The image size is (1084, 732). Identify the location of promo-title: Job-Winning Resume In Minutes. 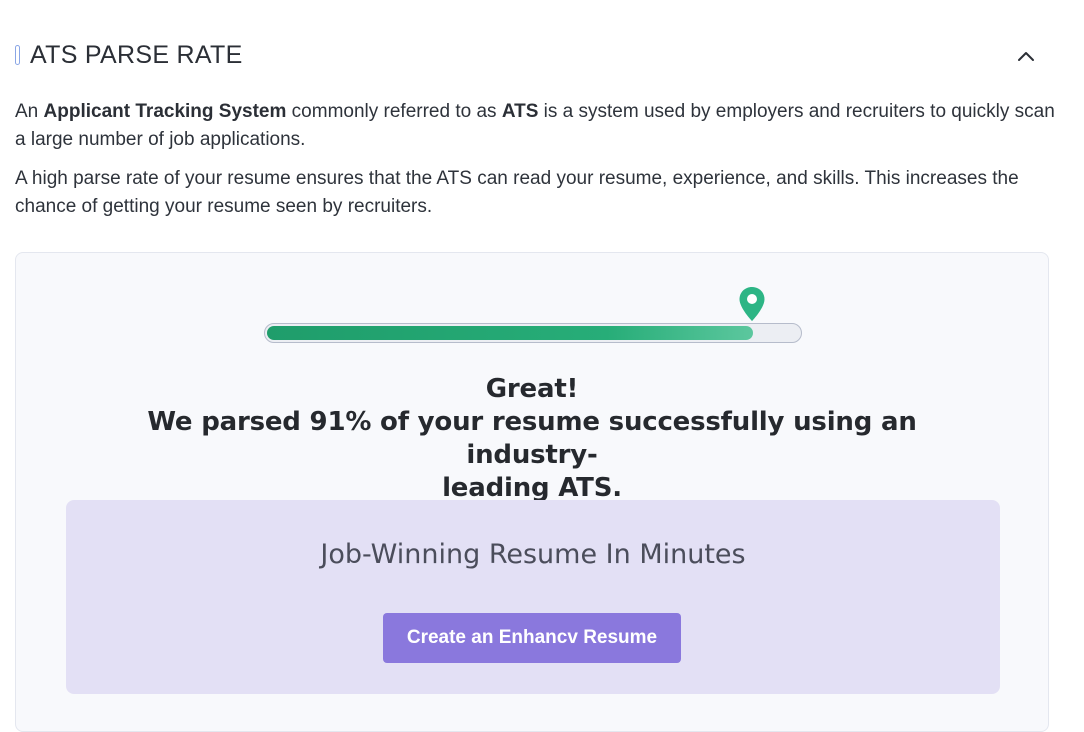
(533, 554).